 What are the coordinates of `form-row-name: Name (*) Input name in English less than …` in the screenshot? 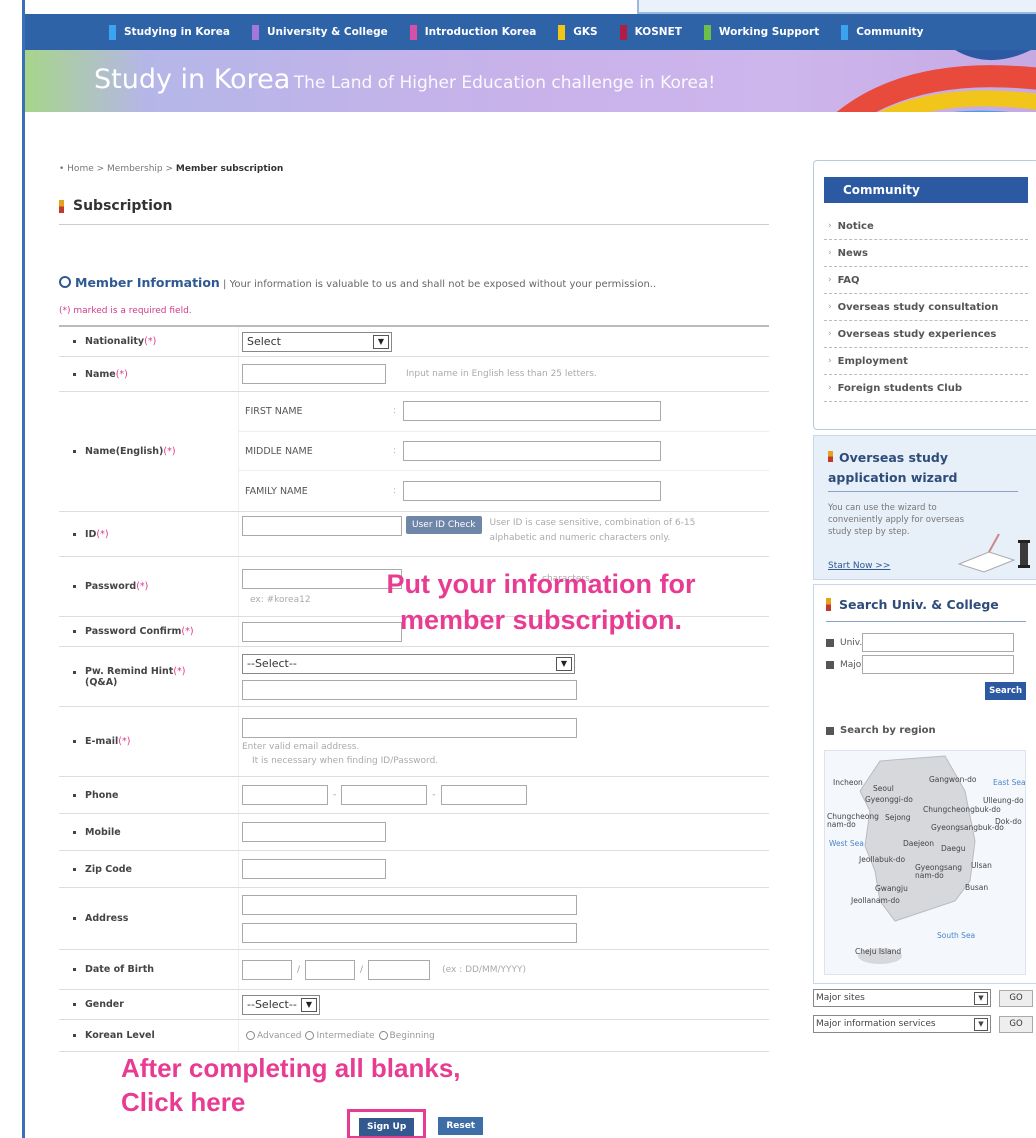 It's located at (414, 374).